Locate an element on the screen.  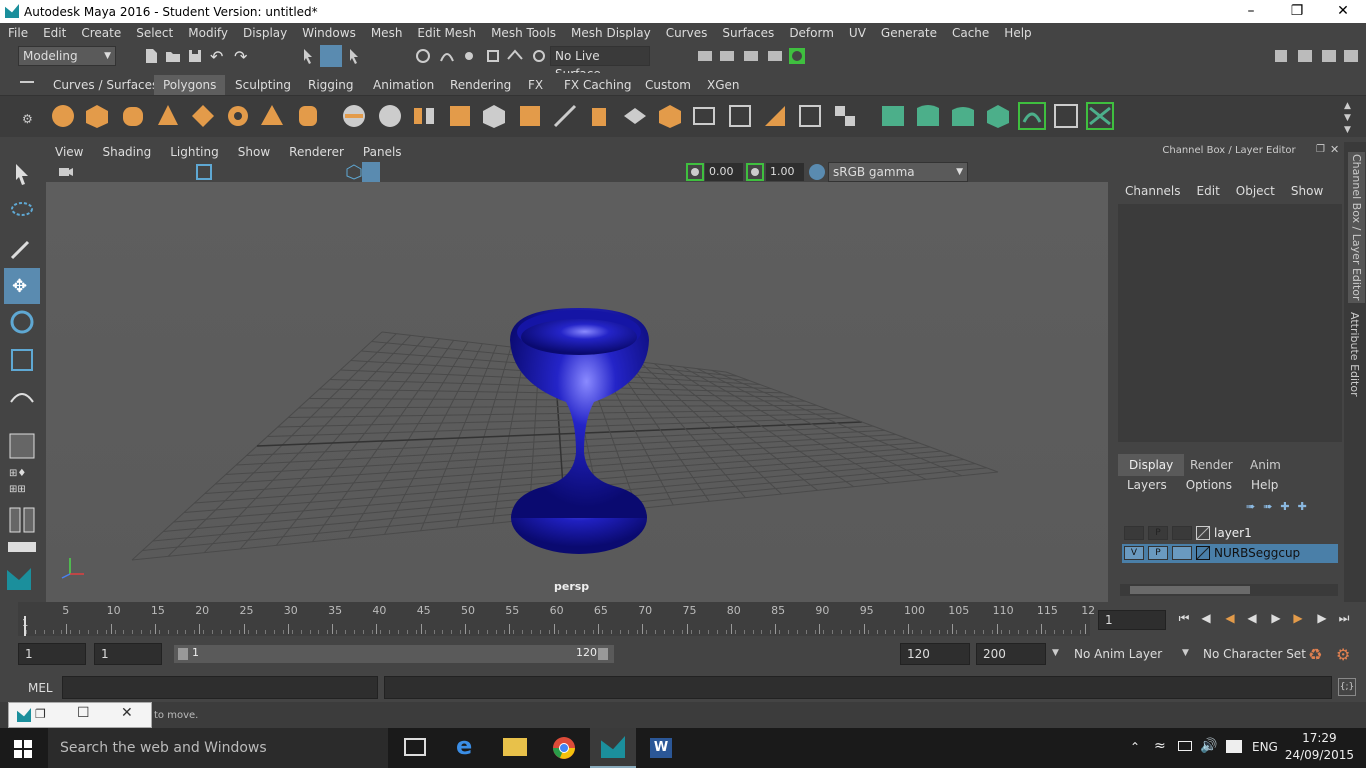
snap-point-icon is located at coordinates (469, 56).